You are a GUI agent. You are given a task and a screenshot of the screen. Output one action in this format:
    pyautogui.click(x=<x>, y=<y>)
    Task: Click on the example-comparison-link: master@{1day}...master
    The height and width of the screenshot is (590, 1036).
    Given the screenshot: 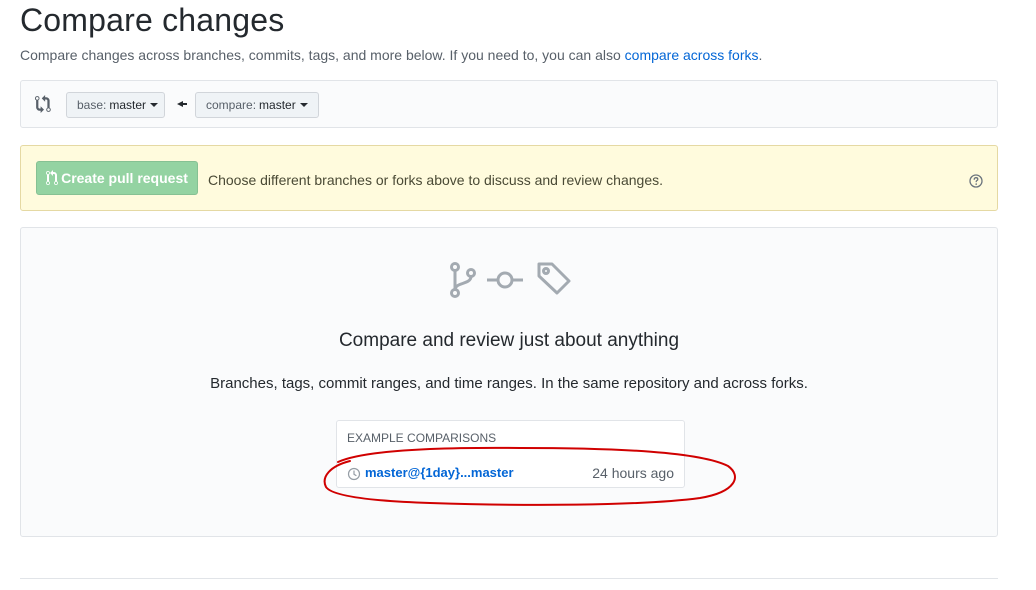 What is the action you would take?
    pyautogui.click(x=439, y=472)
    